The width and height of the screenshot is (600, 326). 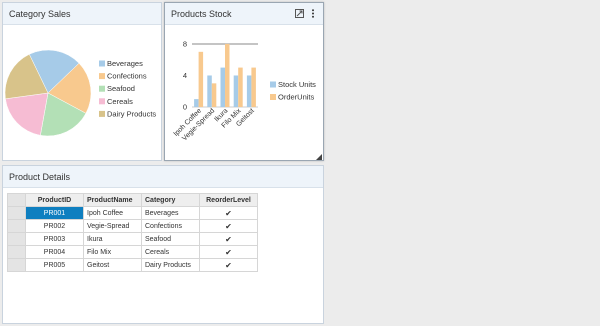 I want to click on table-row: PR002 Vegie-Spread Confections ✔, so click(x=132, y=226).